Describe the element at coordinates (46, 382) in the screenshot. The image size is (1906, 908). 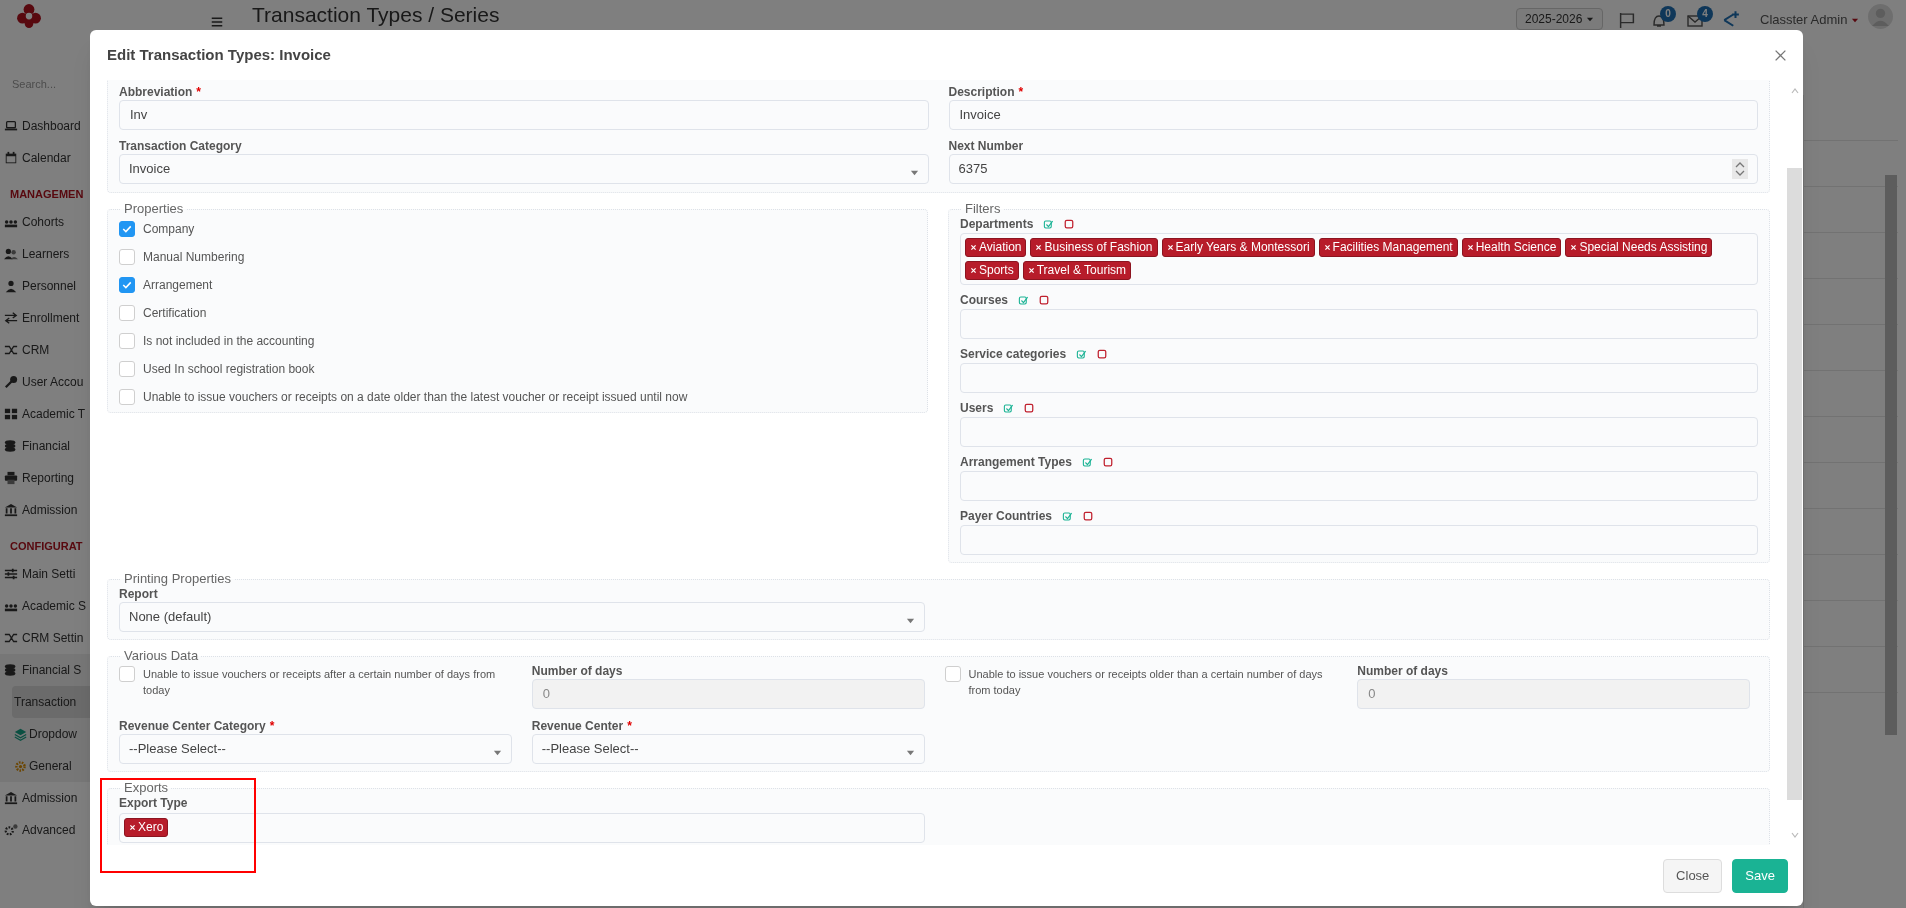
I see `sidebar-item: User Accou` at that location.